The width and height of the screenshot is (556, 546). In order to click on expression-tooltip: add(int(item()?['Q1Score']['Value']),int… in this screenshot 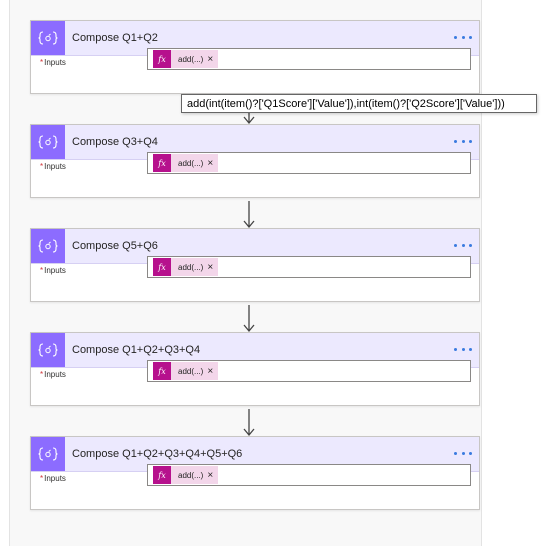, I will do `click(359, 103)`.